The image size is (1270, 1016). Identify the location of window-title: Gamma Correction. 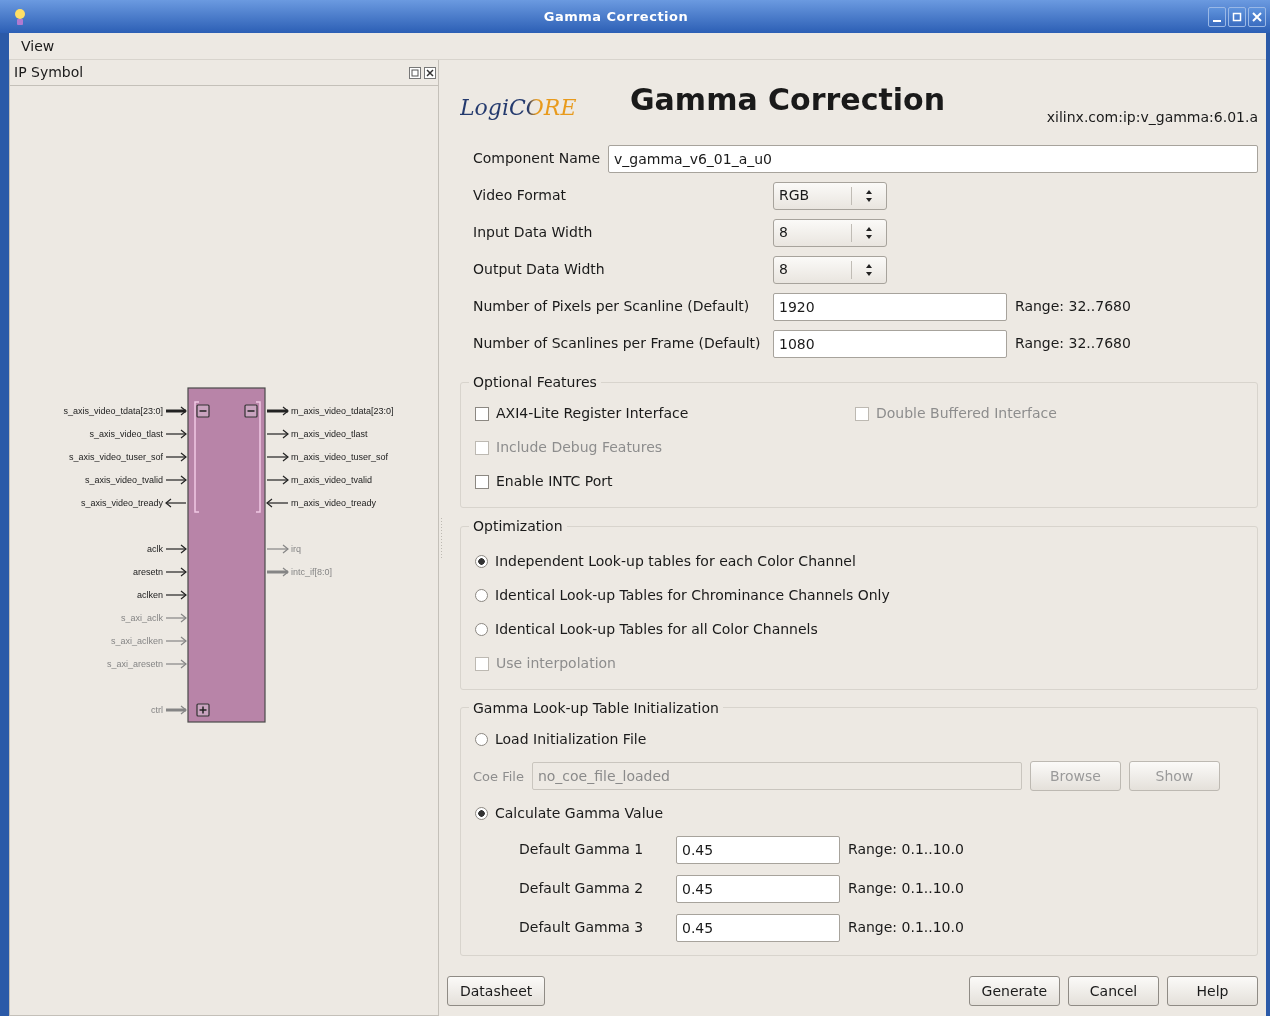
(616, 16).